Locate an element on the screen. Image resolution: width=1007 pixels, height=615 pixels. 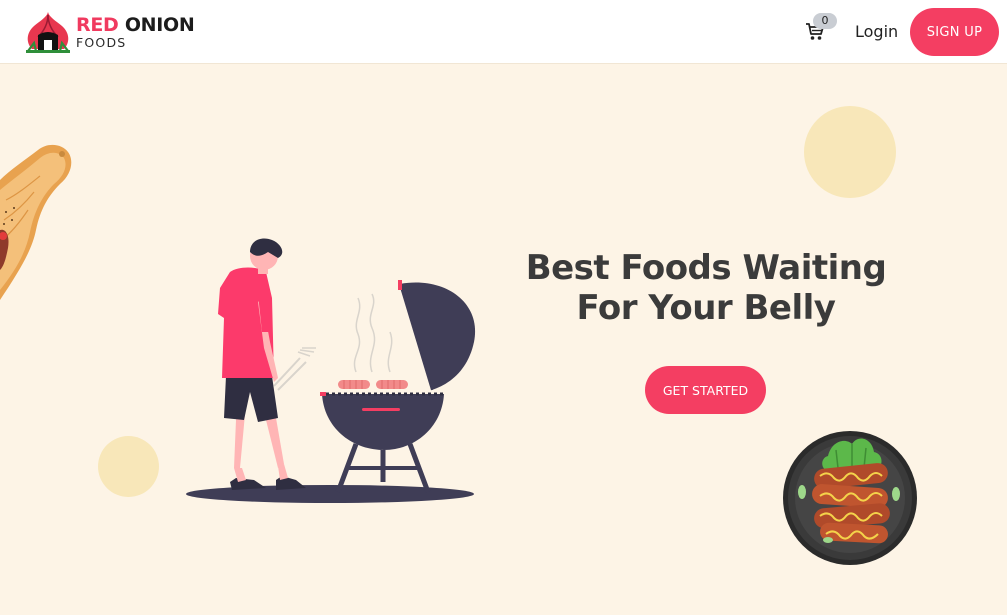
brand-tagline: FOODS is located at coordinates (101, 42).